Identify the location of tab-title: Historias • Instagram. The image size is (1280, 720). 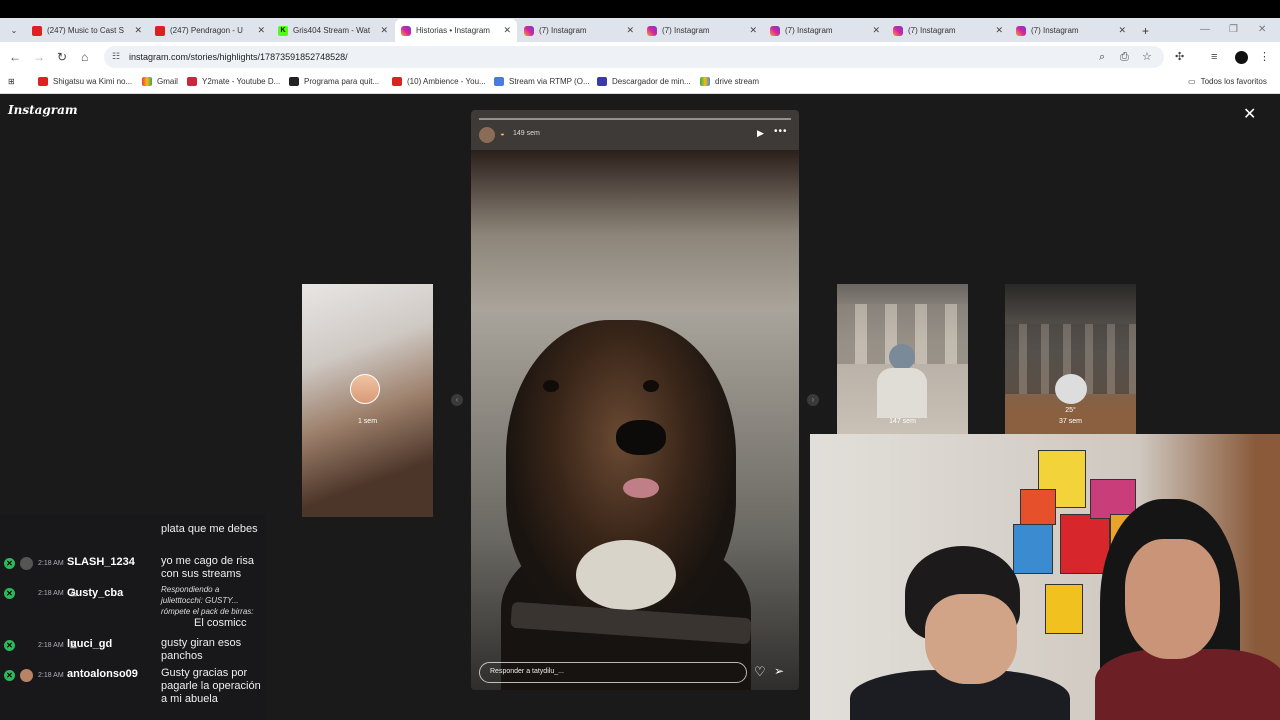
(453, 30).